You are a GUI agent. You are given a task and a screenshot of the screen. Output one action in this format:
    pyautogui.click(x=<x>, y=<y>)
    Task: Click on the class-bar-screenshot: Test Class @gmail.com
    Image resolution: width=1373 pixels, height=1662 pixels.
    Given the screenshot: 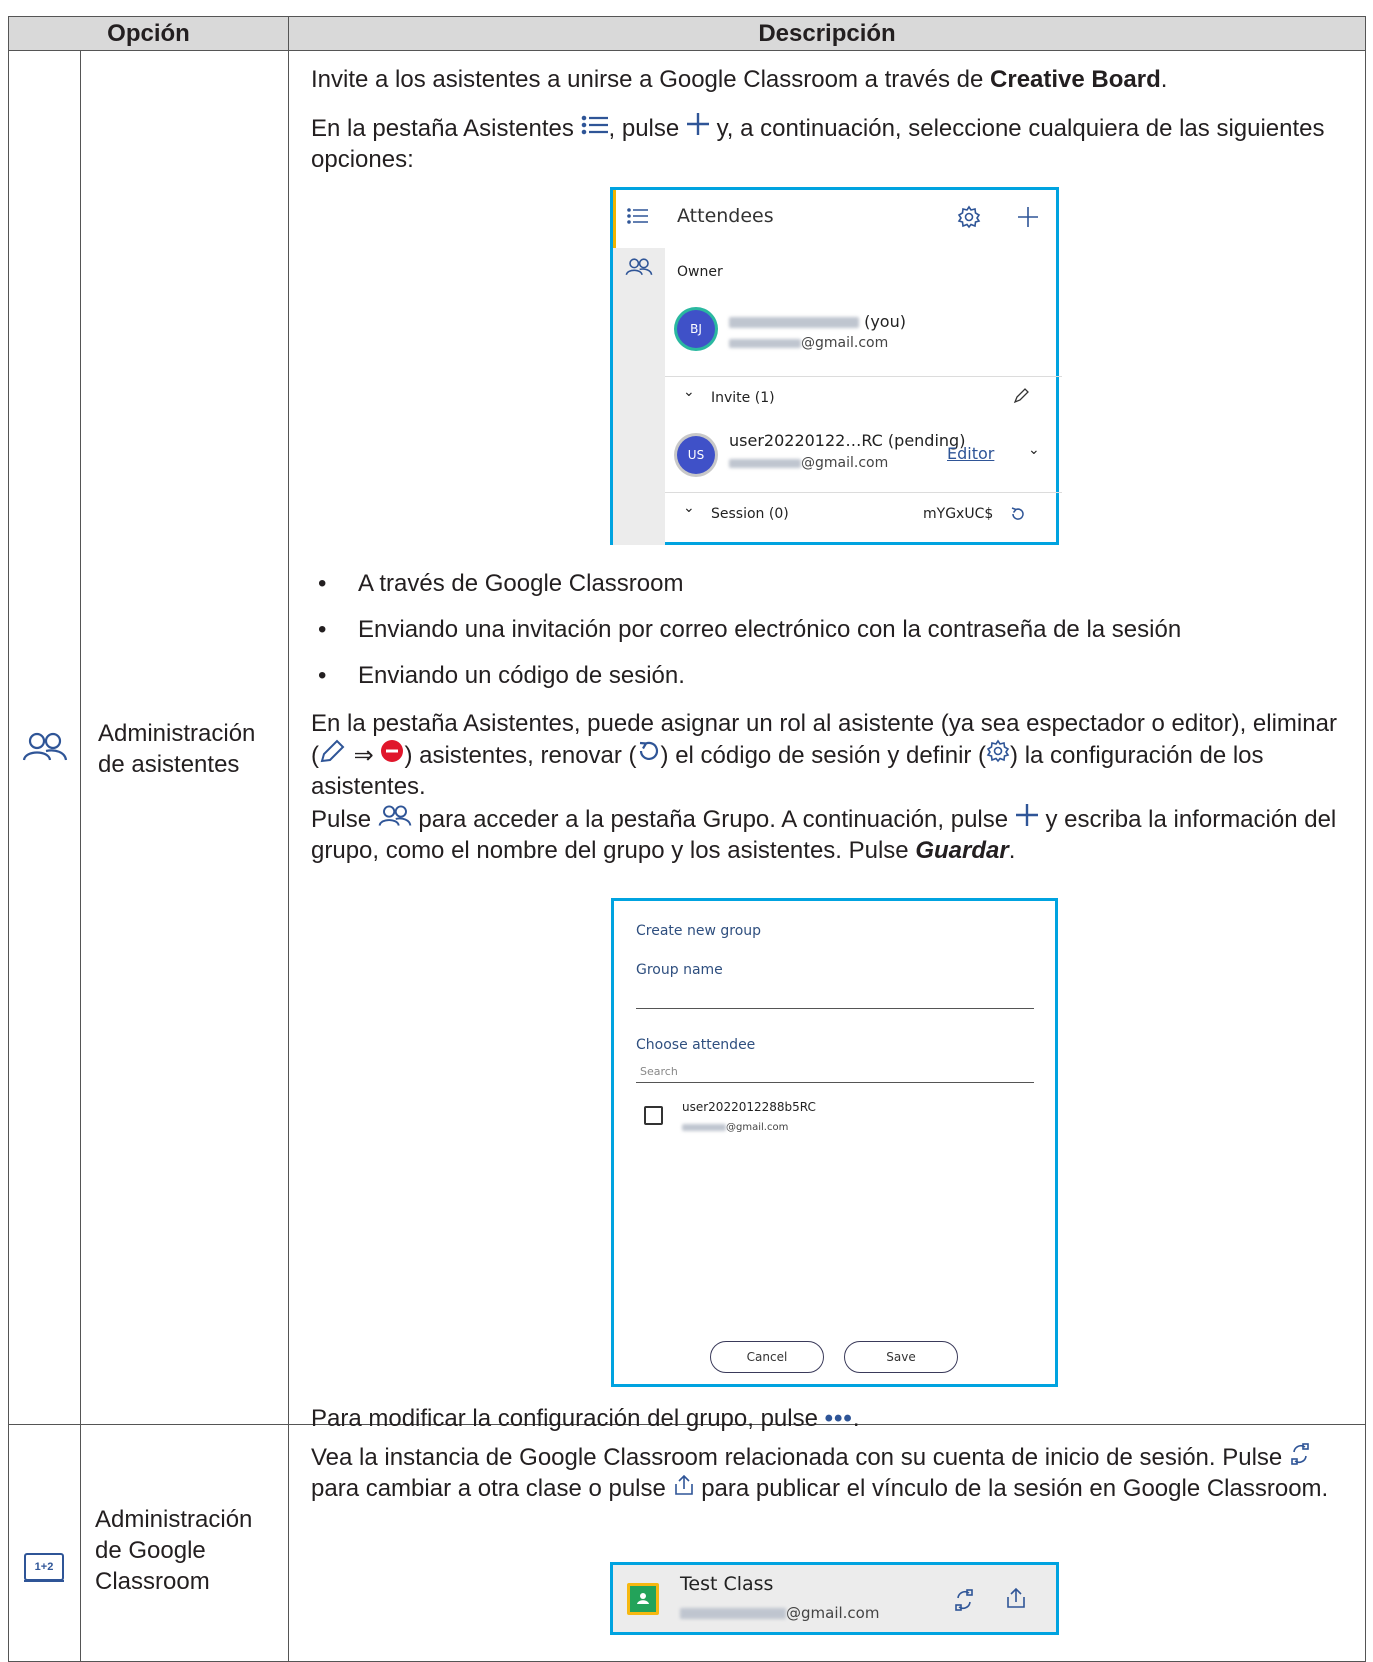 What is the action you would take?
    pyautogui.click(x=834, y=1598)
    